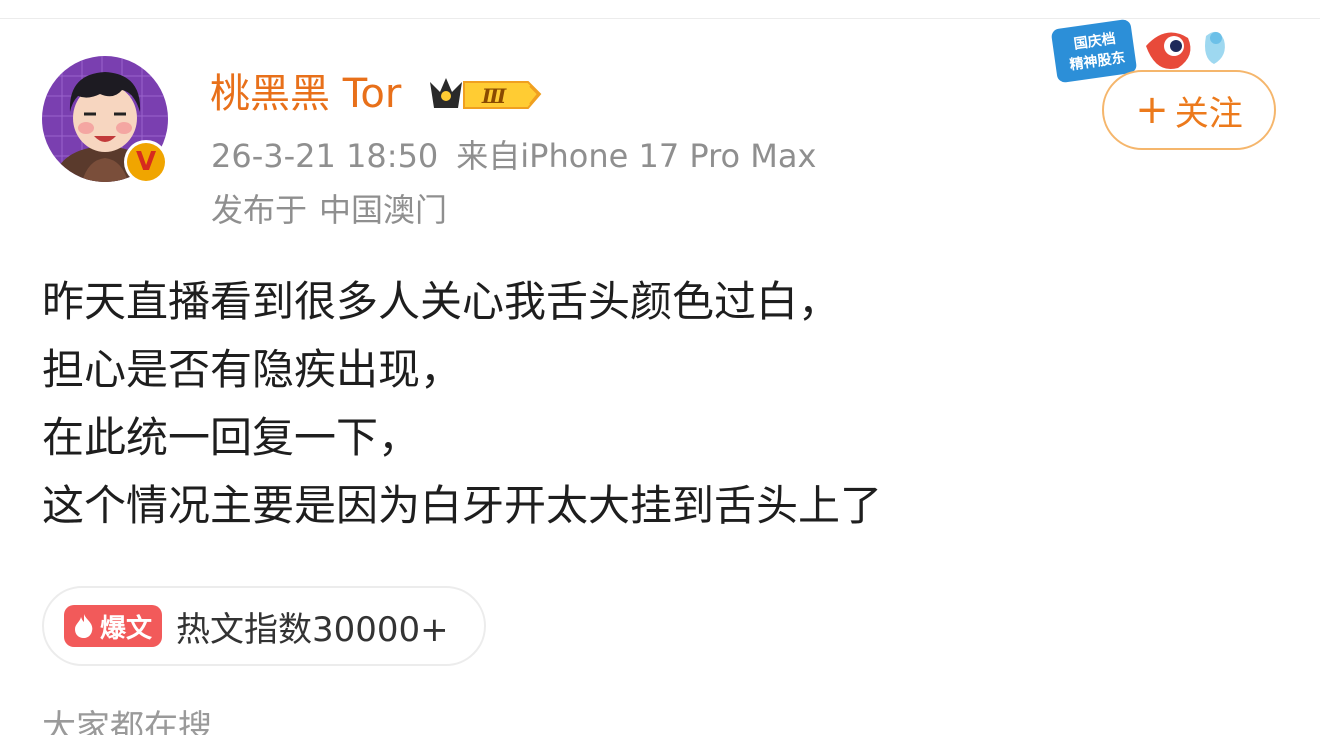  Describe the element at coordinates (325, 156) in the screenshot. I see `post-timestamp: 26-3-21 18:50` at that location.